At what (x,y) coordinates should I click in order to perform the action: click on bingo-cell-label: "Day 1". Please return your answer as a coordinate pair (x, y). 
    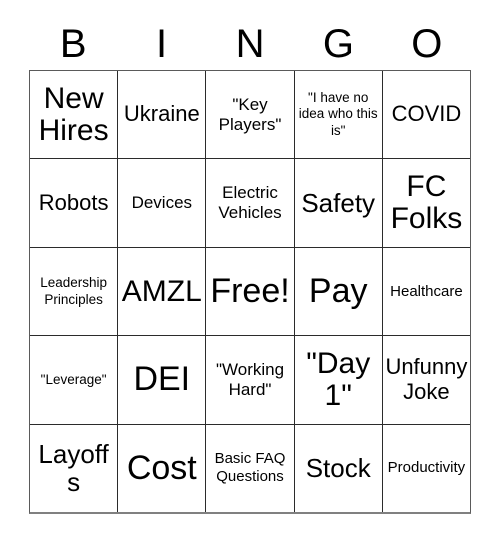
    Looking at the image, I should click on (338, 379).